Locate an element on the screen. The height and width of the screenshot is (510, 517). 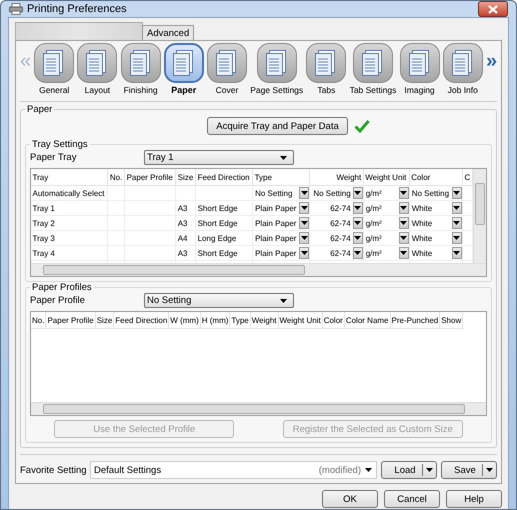
column-header: Show is located at coordinates (451, 320).